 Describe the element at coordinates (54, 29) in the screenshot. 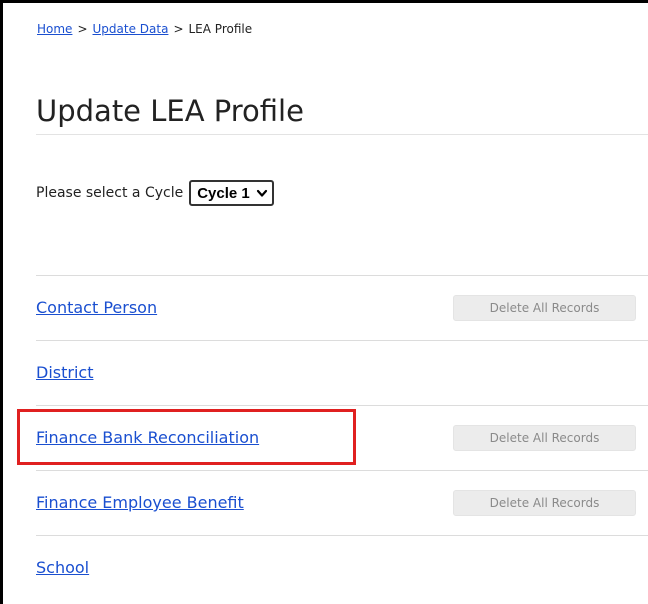

I see `breadcrumb-home-link: Home` at that location.